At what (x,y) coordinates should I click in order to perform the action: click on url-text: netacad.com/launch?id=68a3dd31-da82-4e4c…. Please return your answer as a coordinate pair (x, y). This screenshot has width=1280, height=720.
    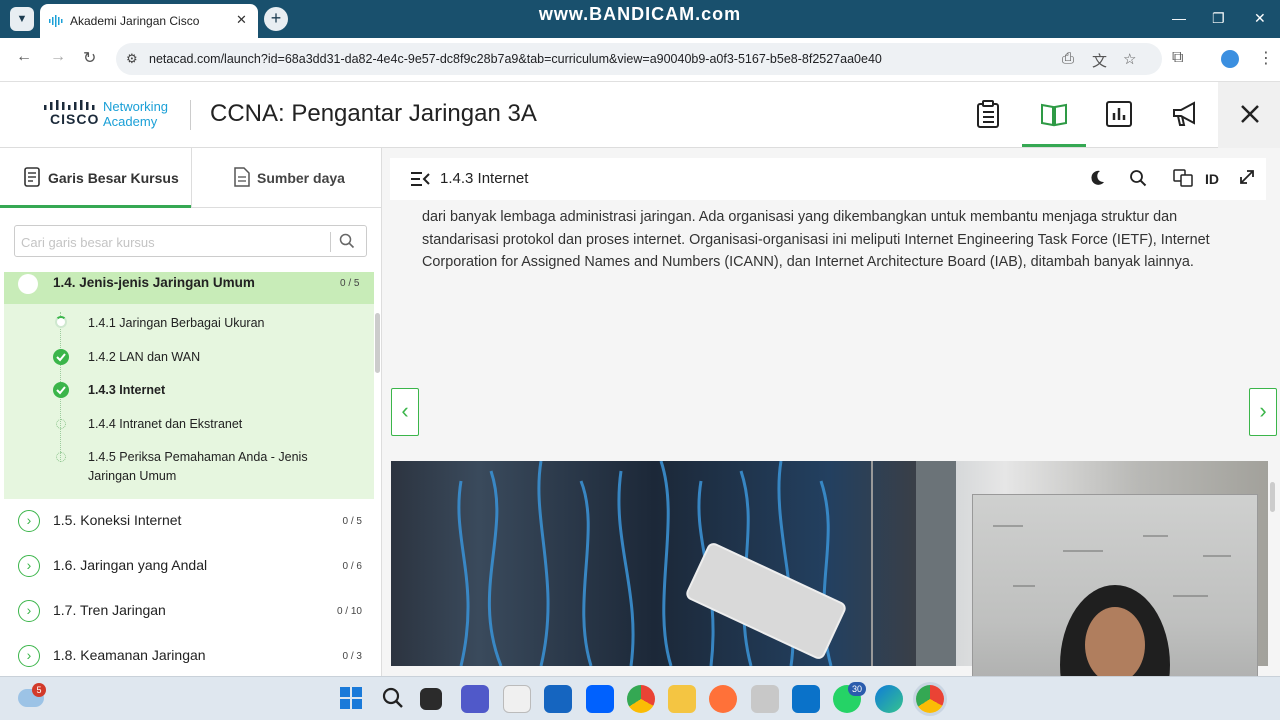
    Looking at the image, I should click on (515, 59).